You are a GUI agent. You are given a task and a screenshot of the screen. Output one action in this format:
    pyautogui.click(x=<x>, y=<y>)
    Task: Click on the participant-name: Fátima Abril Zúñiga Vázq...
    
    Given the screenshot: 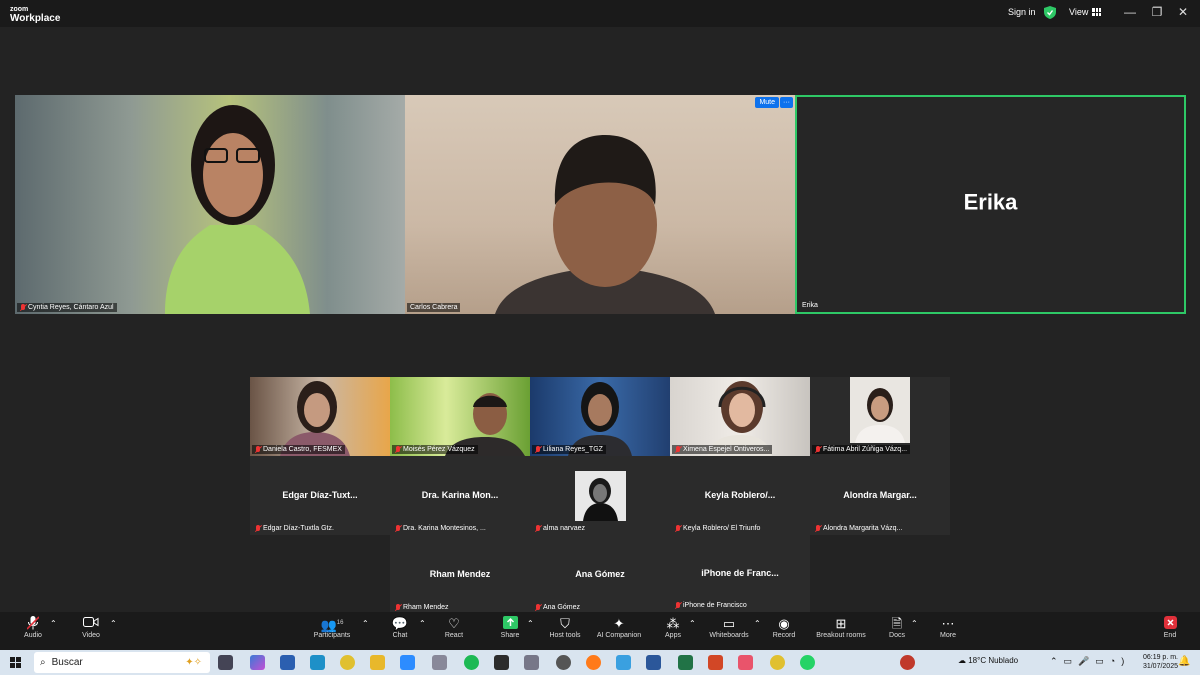 What is the action you would take?
    pyautogui.click(x=865, y=449)
    